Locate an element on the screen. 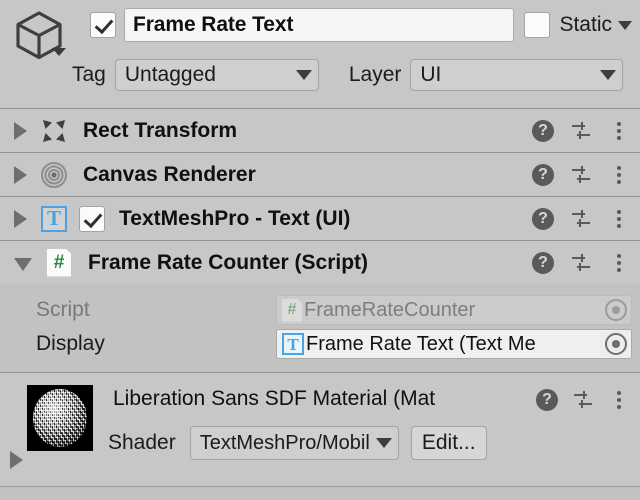  static-group: Static is located at coordinates (578, 25).